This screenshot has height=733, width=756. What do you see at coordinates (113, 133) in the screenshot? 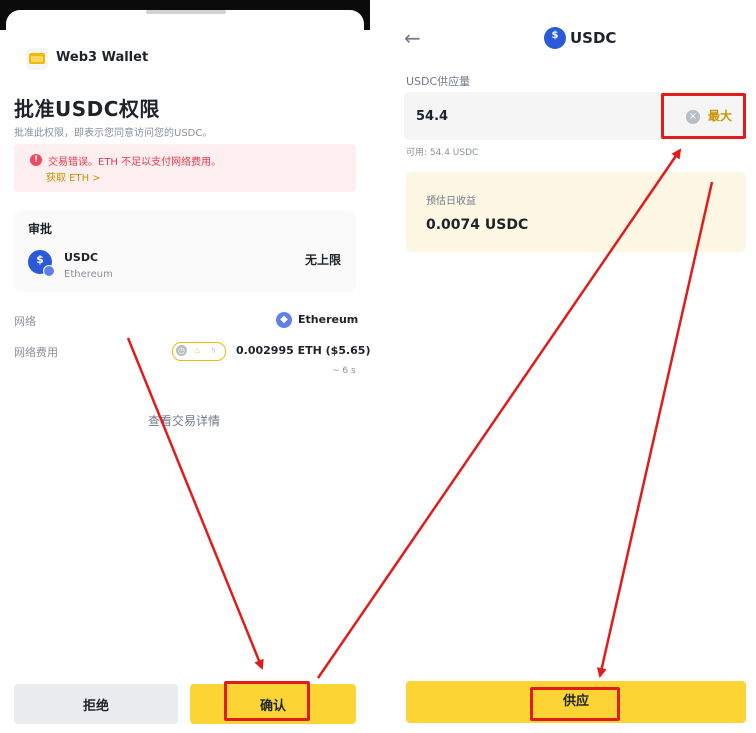
I see `page-subtitle: 批准此权限，即表示您同意访问您的USDC。` at bounding box center [113, 133].